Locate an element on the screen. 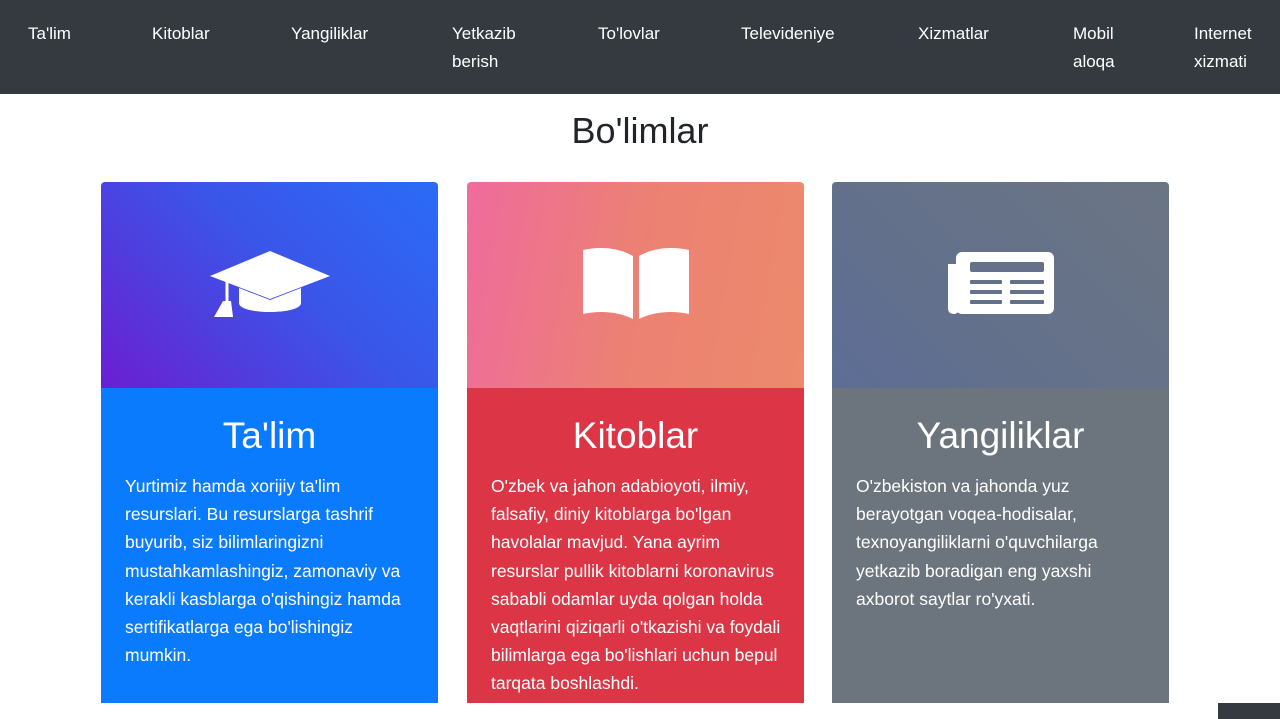 Image resolution: width=1280 pixels, height=719 pixels. nav-item-kitoblar: Kitoblar is located at coordinates (181, 34).